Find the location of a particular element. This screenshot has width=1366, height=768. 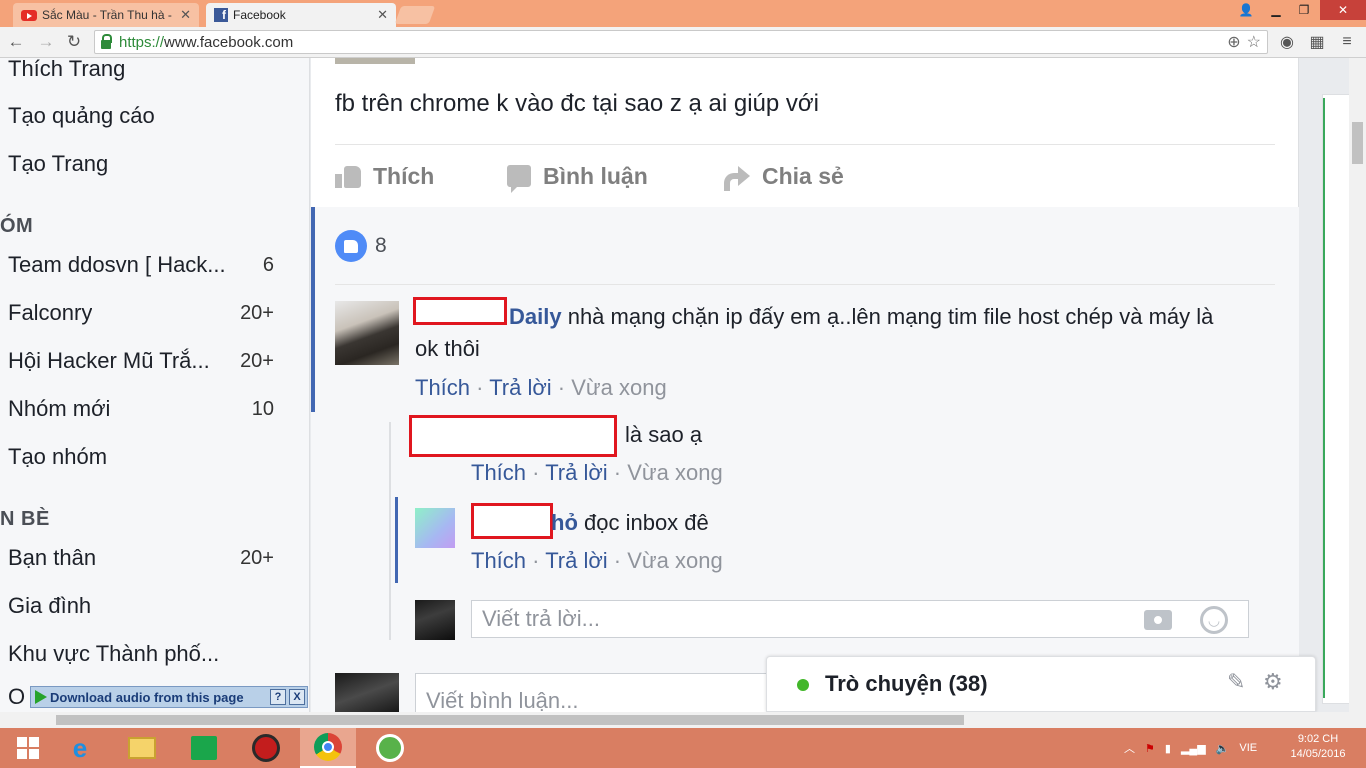

internet-explorer-icon: e is located at coordinates (80, 748).